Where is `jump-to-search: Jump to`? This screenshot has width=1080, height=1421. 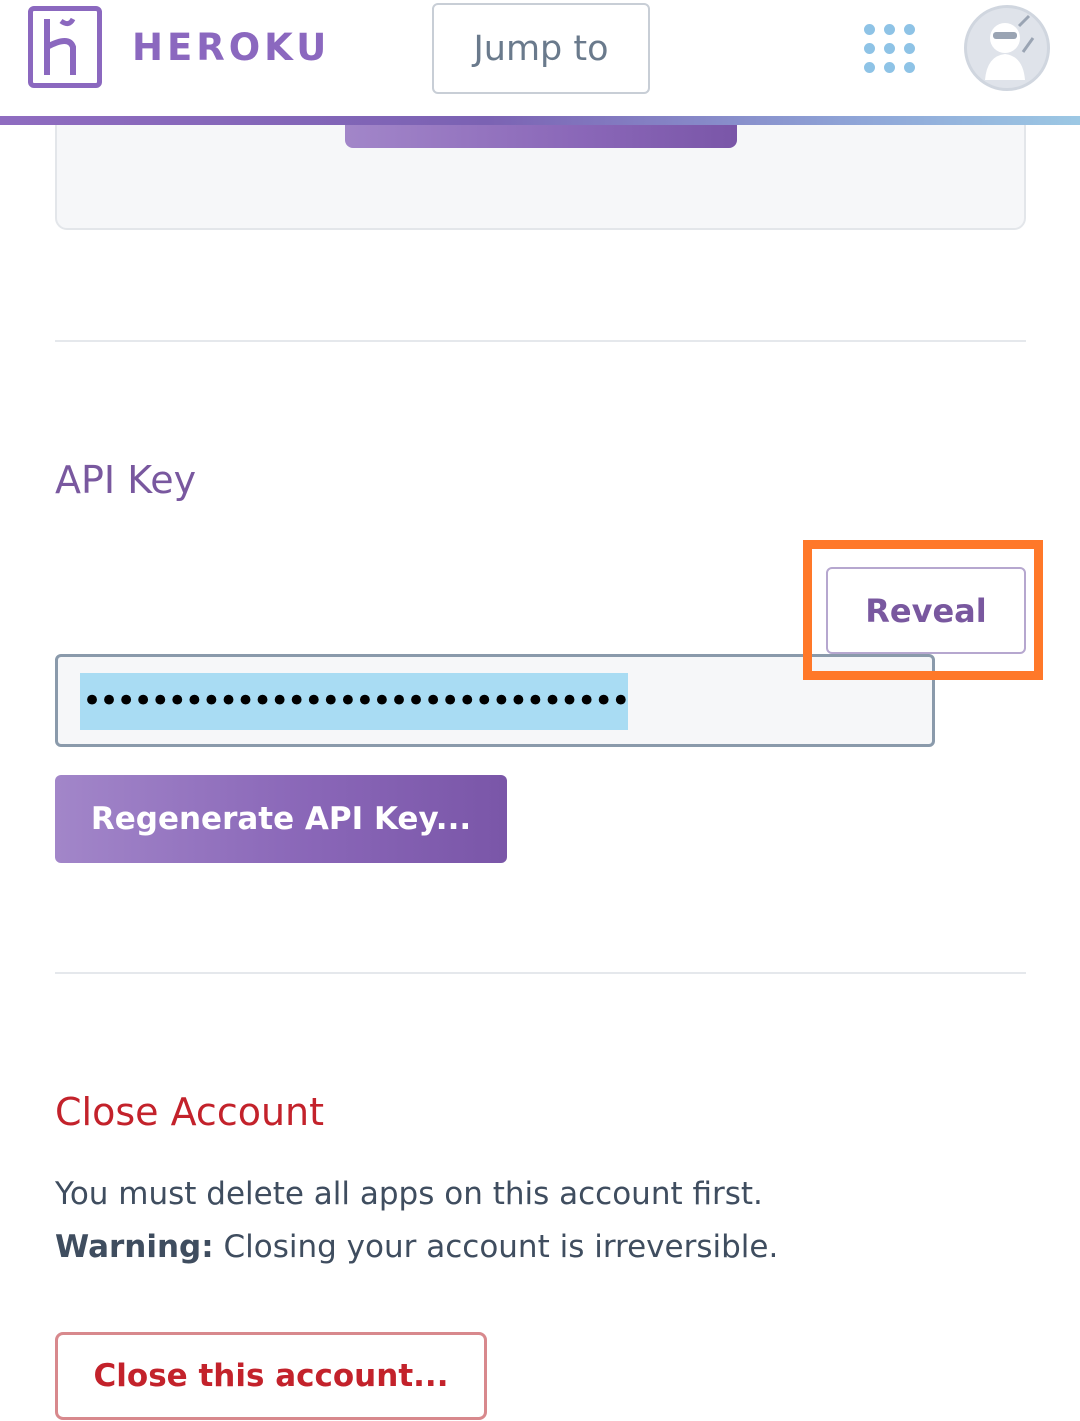
jump-to-search: Jump to is located at coordinates (541, 48).